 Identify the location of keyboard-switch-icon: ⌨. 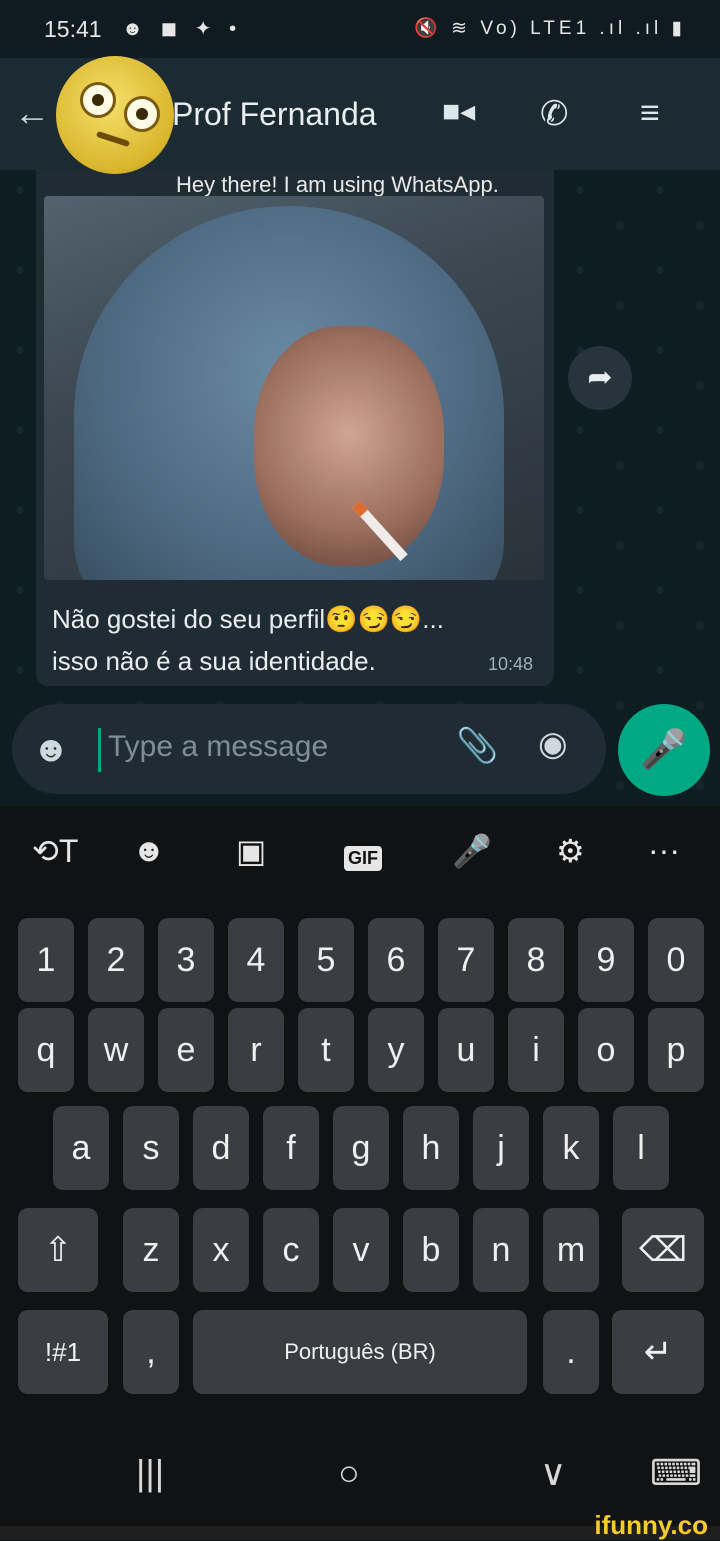
(676, 1473).